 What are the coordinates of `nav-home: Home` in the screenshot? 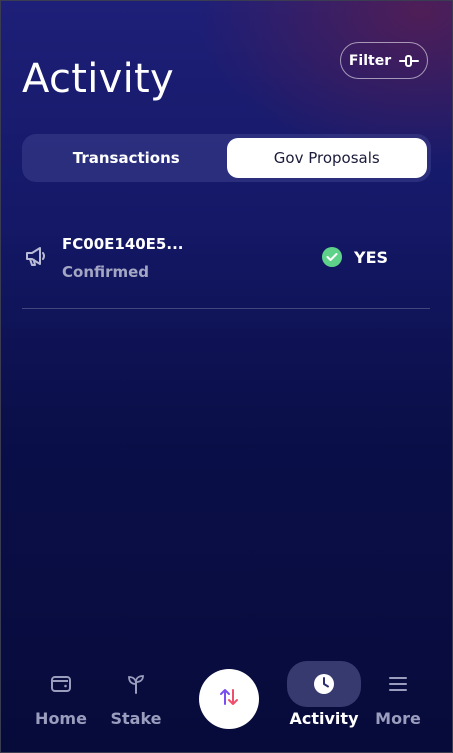 It's located at (61, 694).